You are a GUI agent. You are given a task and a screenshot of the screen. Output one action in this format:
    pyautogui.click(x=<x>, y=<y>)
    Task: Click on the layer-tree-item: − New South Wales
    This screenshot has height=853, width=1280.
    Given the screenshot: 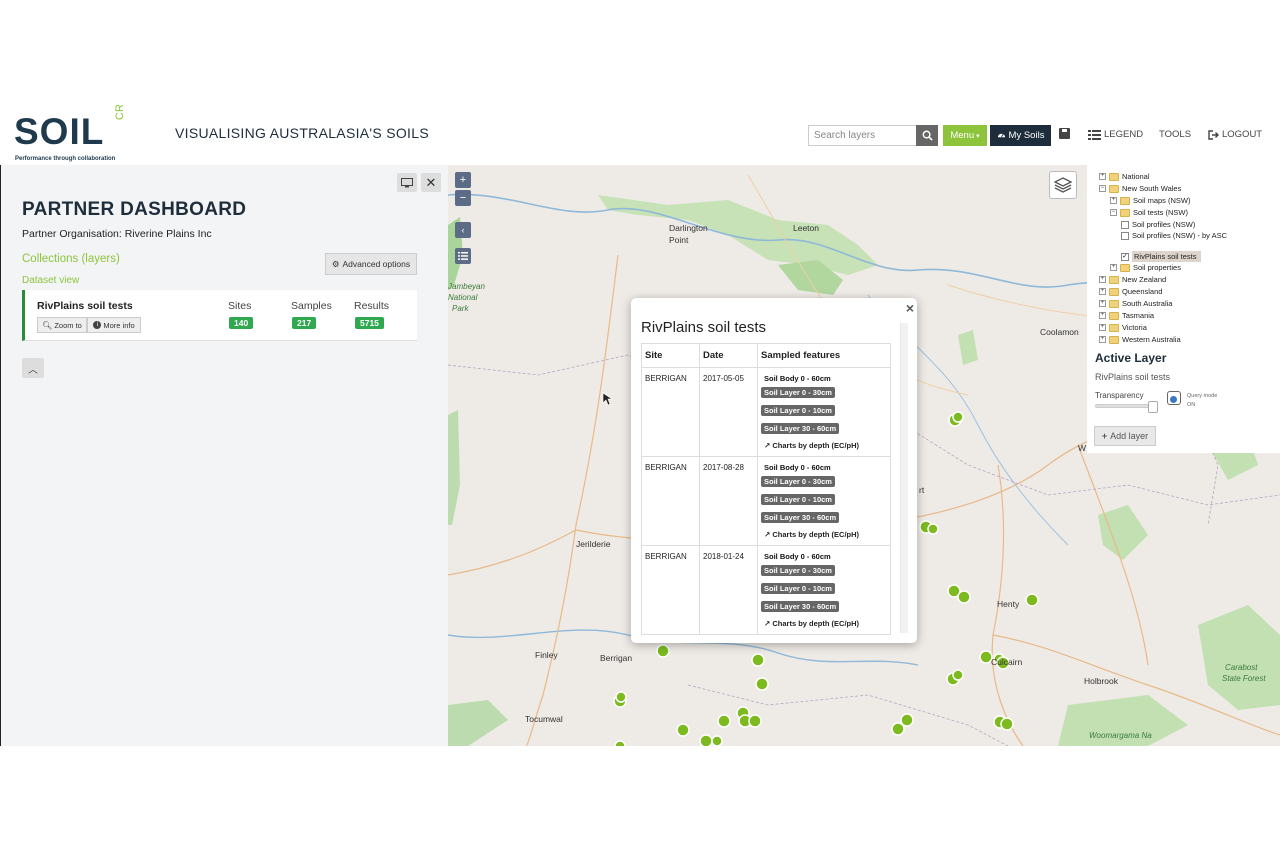 What is the action you would take?
    pyautogui.click(x=1140, y=188)
    